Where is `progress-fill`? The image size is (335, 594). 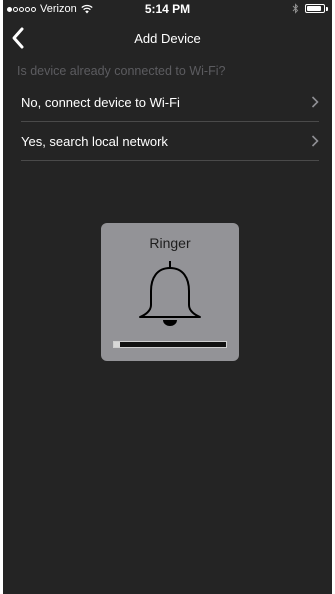
progress-fill is located at coordinates (117, 344).